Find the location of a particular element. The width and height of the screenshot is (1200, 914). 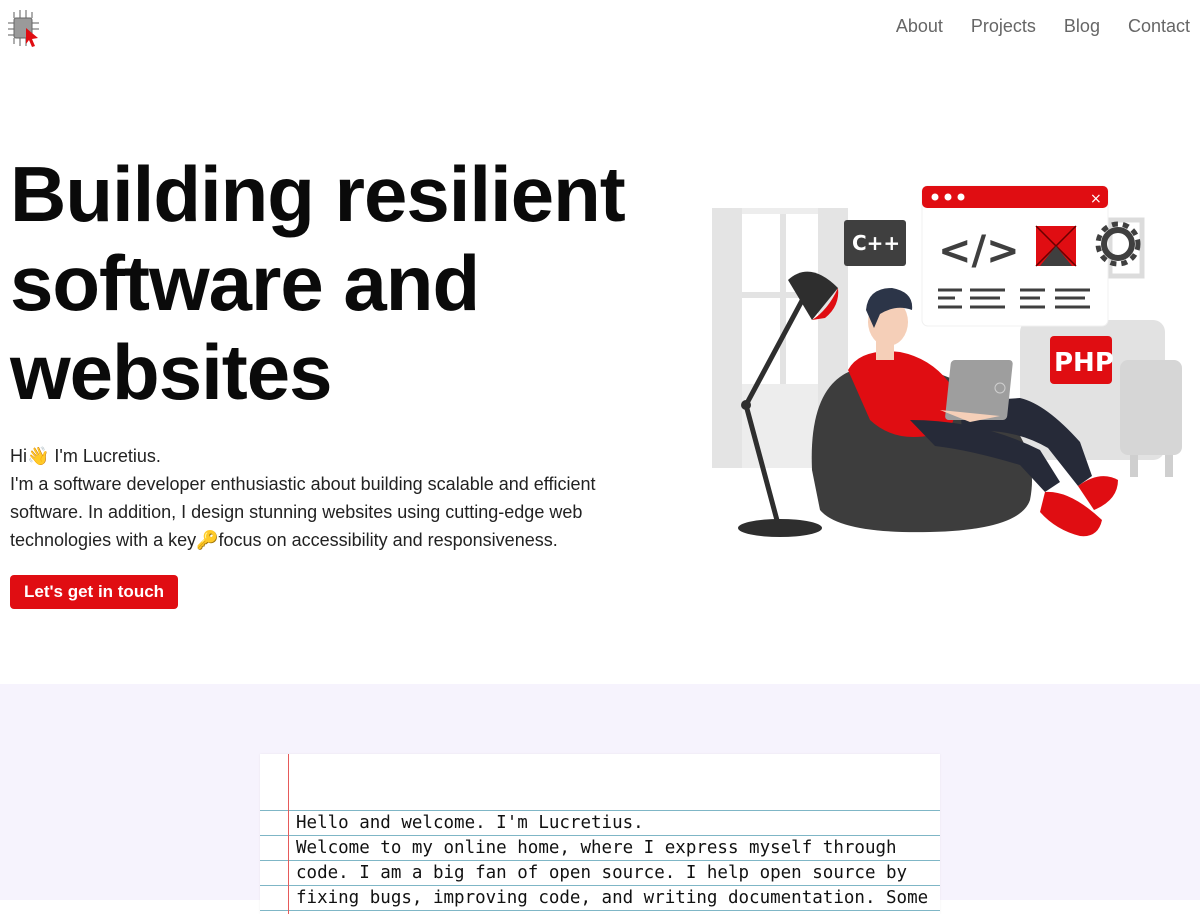

greeting-line: Hi👋 I'm Lucretius. is located at coordinates (330, 456).